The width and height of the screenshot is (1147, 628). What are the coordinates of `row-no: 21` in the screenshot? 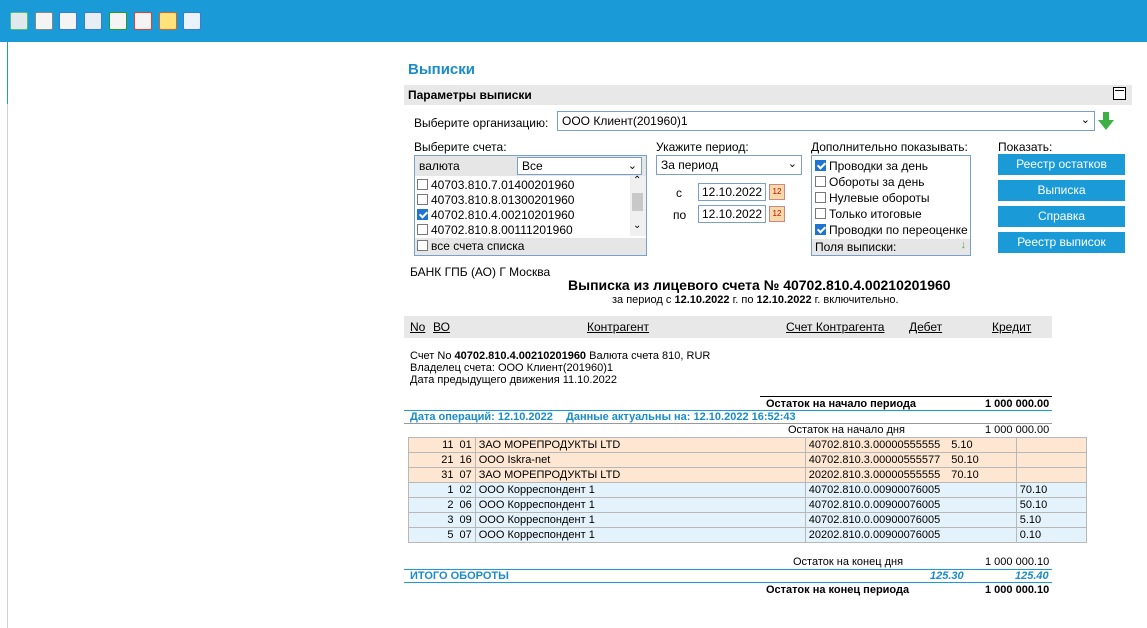 It's located at (432, 460).